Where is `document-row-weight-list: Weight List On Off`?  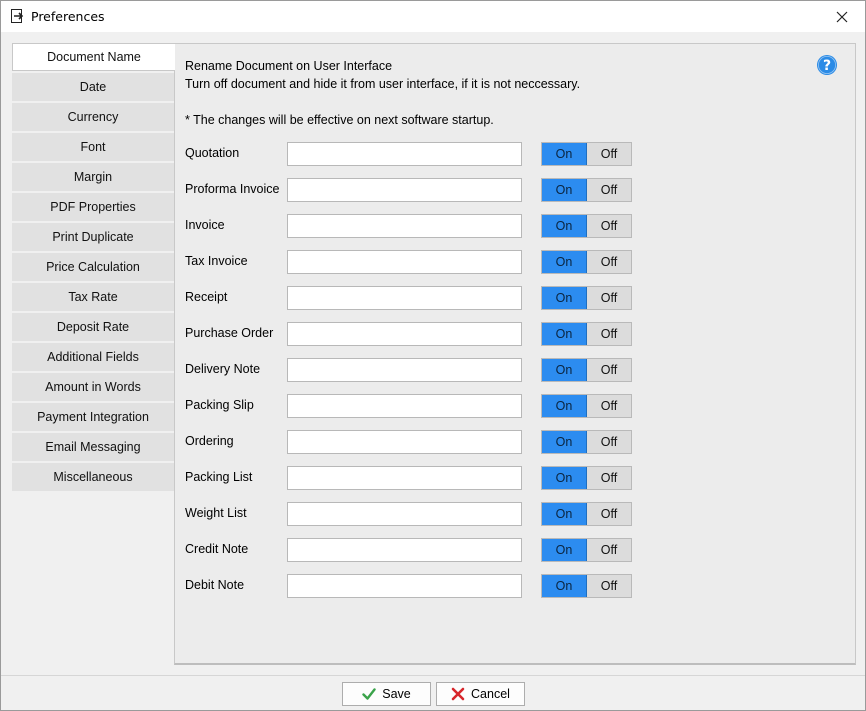 document-row-weight-list: Weight List On Off is located at coordinates (415, 514).